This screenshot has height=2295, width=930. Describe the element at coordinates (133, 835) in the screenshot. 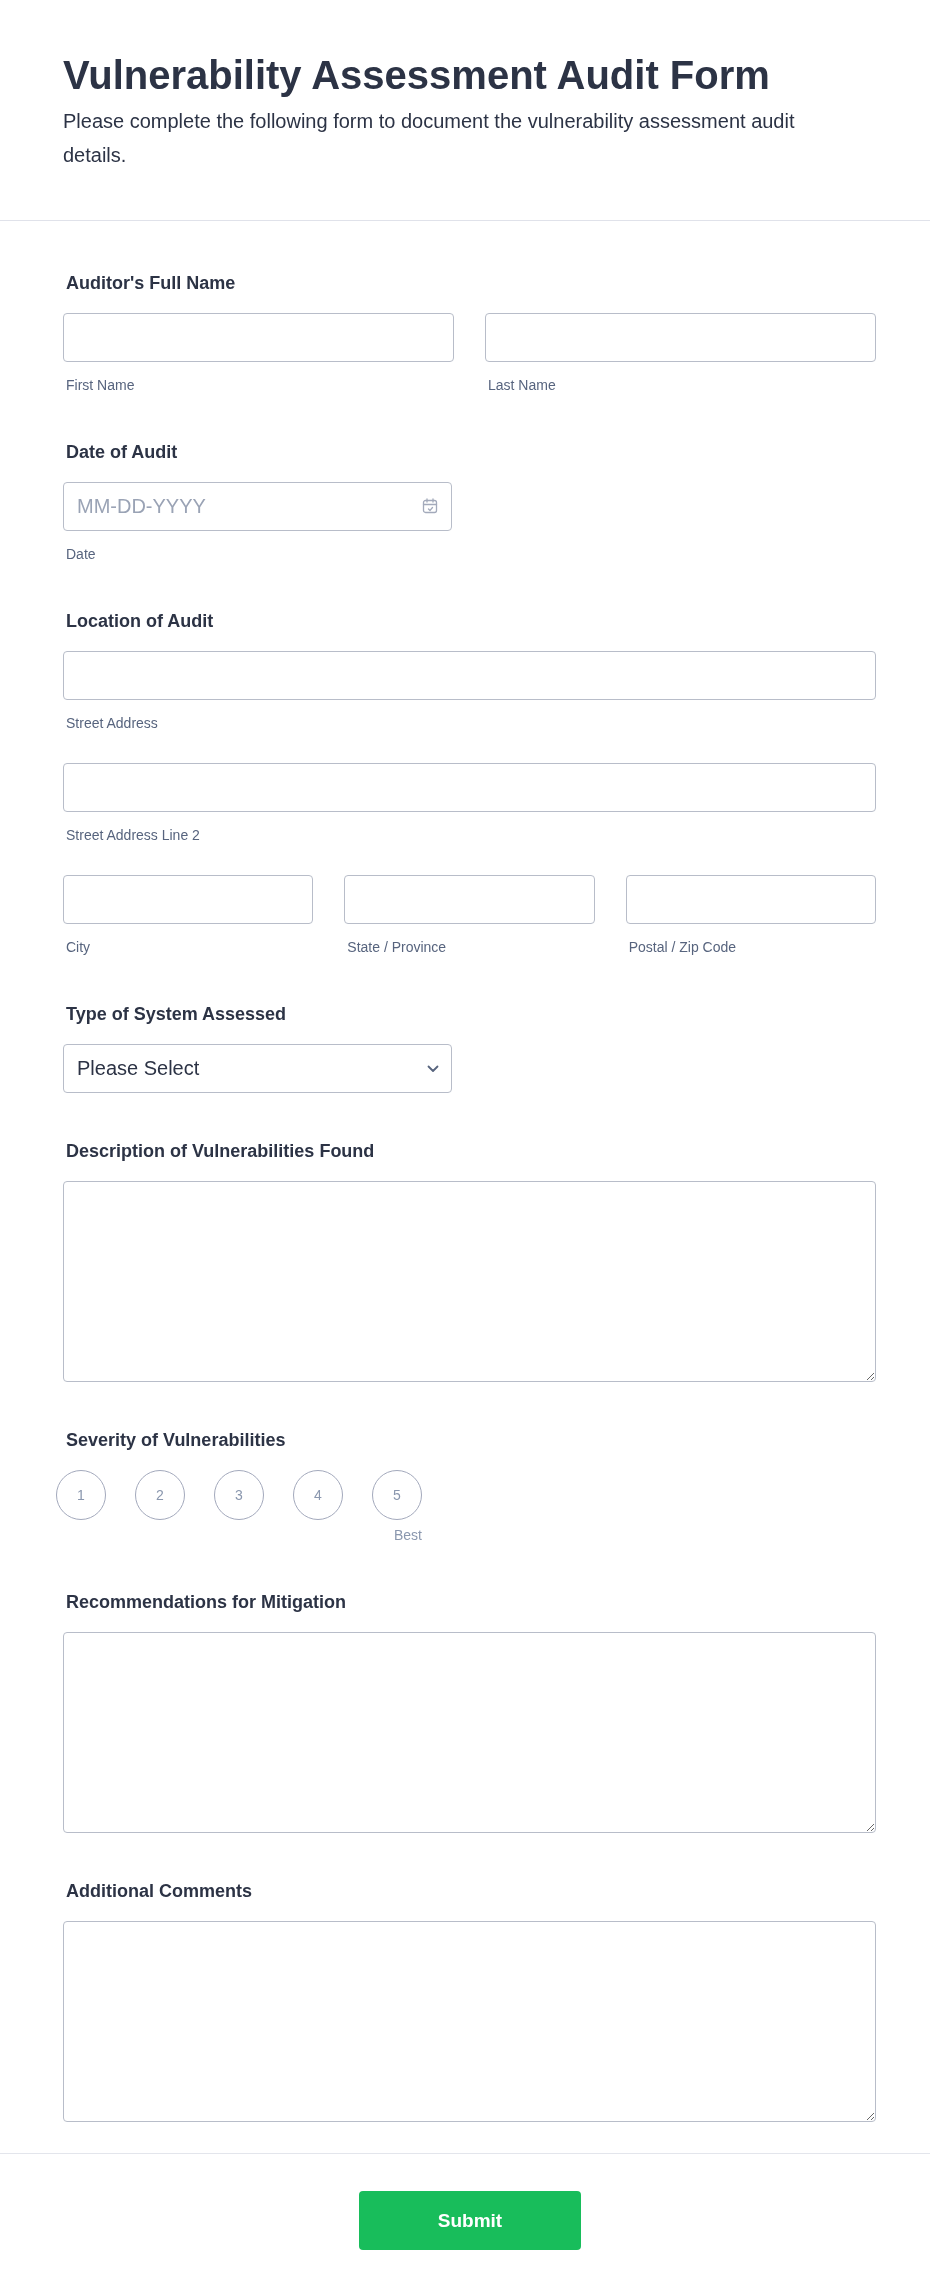

I see `sub-label: Street Address Line 2` at that location.